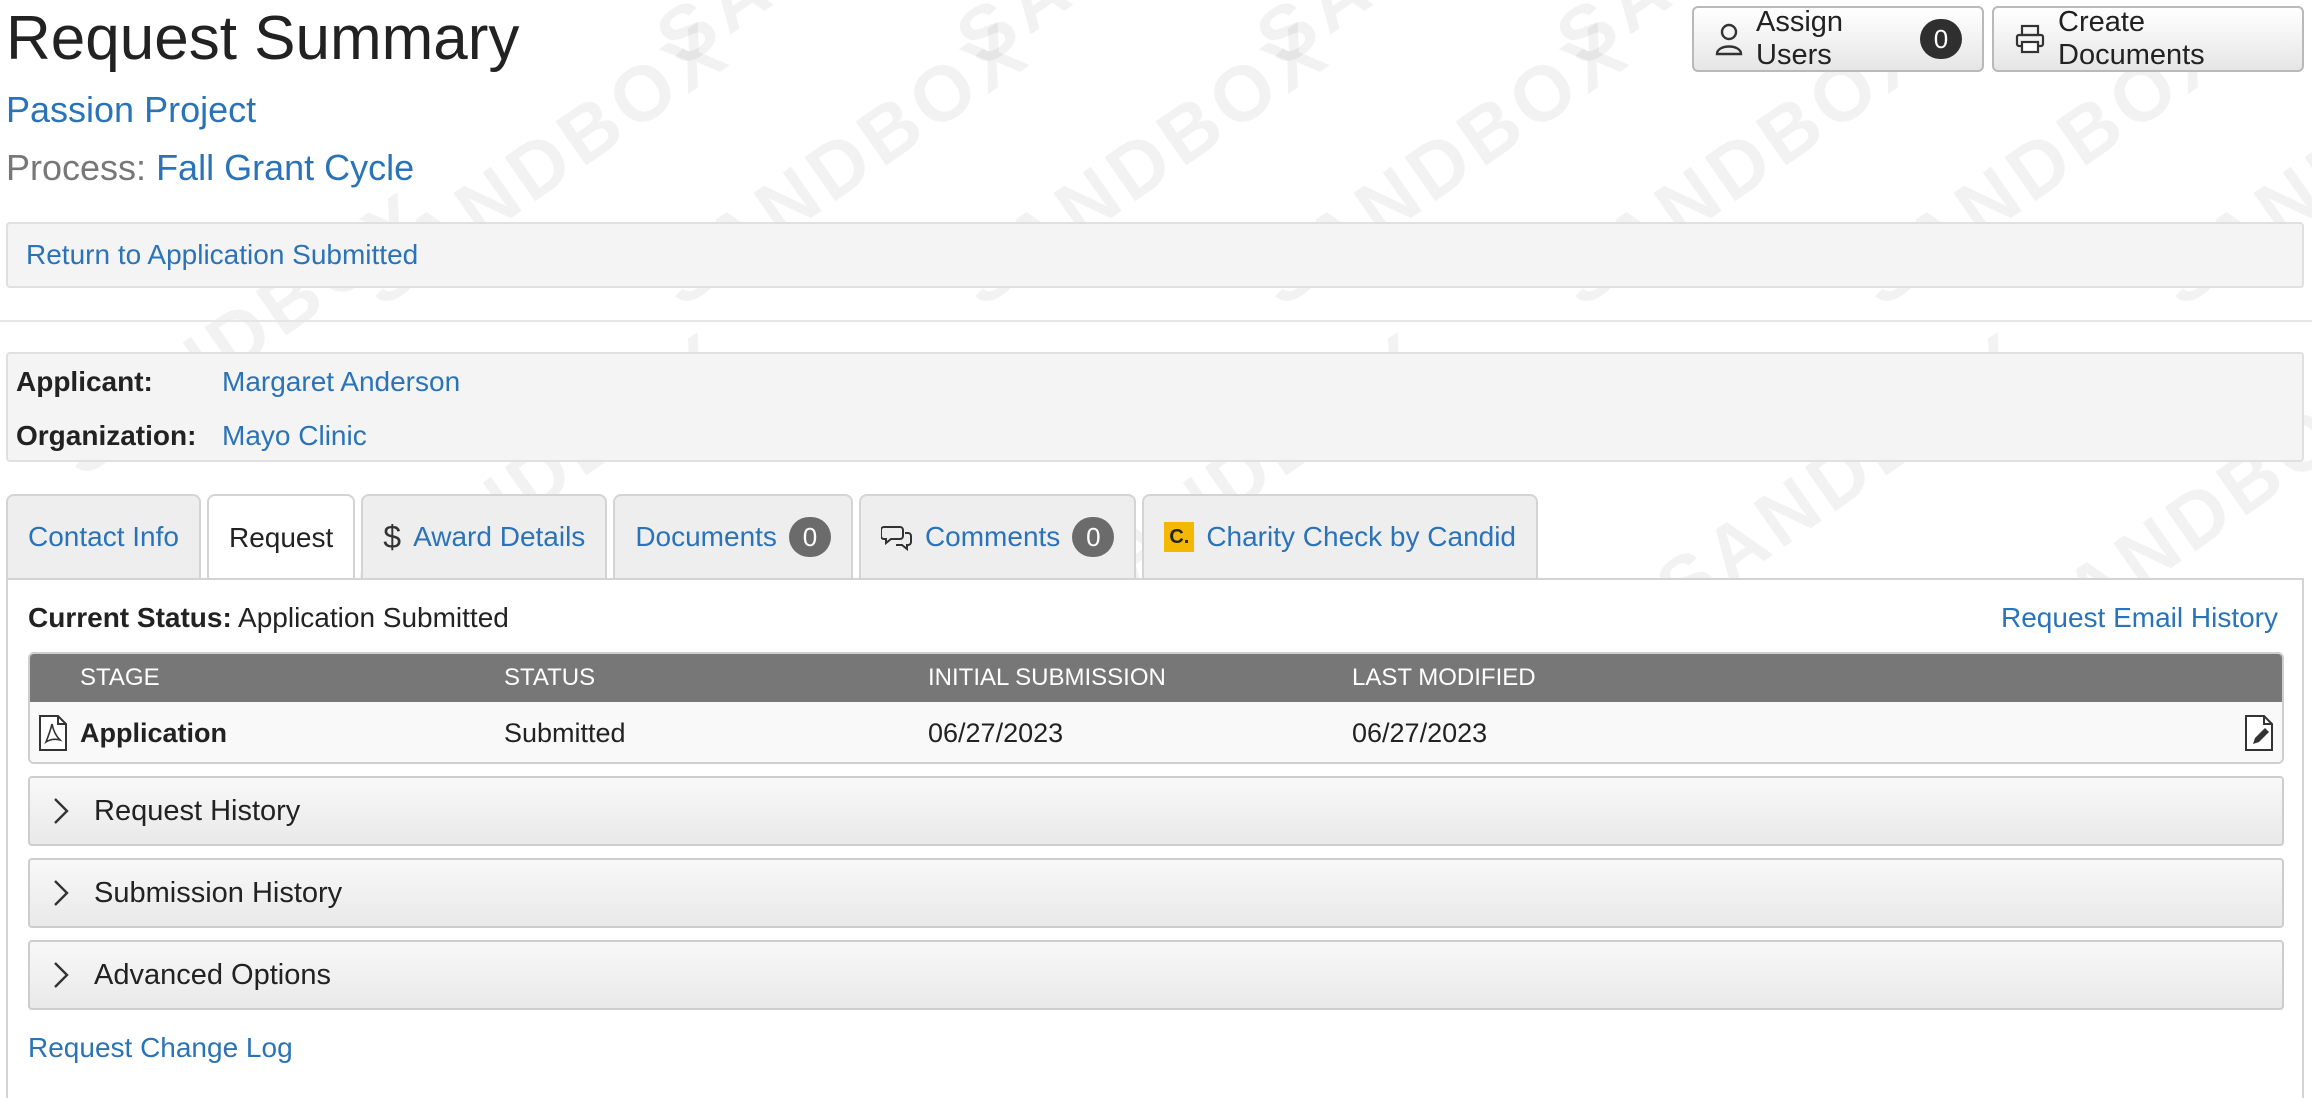 This screenshot has width=2312, height=1098. What do you see at coordinates (550, 677) in the screenshot?
I see `column-header-status: Status` at bounding box center [550, 677].